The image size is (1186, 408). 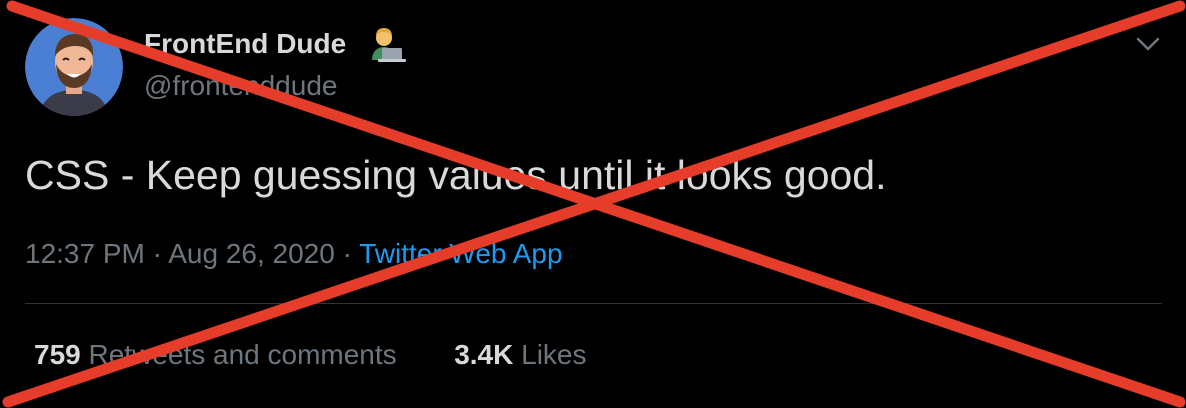 What do you see at coordinates (251, 253) in the screenshot?
I see `tweet-date: Aug 26, 2020` at bounding box center [251, 253].